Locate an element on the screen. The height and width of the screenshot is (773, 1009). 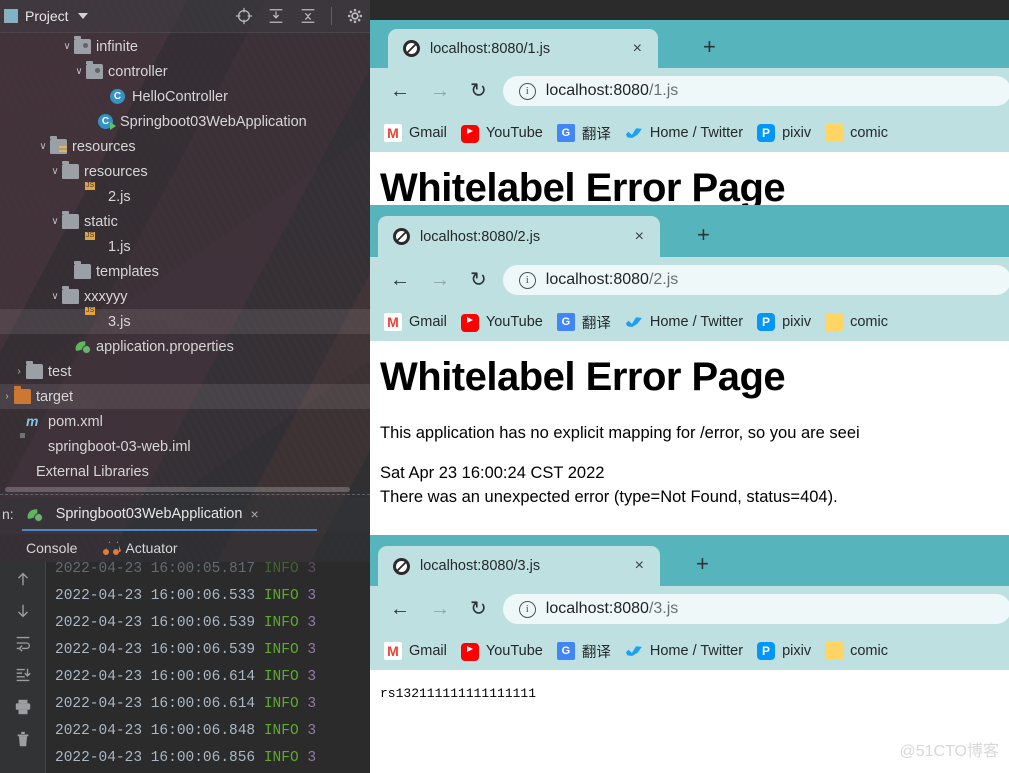
tree-horizontal-scrollbar is located at coordinates (177, 489).